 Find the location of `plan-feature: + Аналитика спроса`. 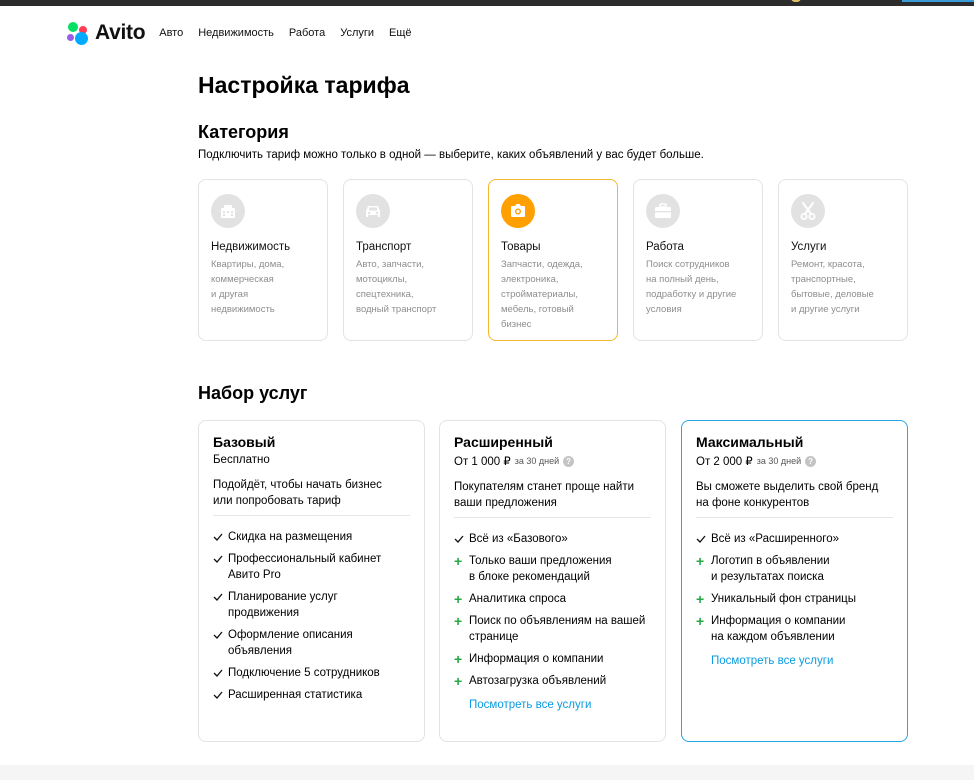

plan-feature: + Аналитика спроса is located at coordinates (552, 599).